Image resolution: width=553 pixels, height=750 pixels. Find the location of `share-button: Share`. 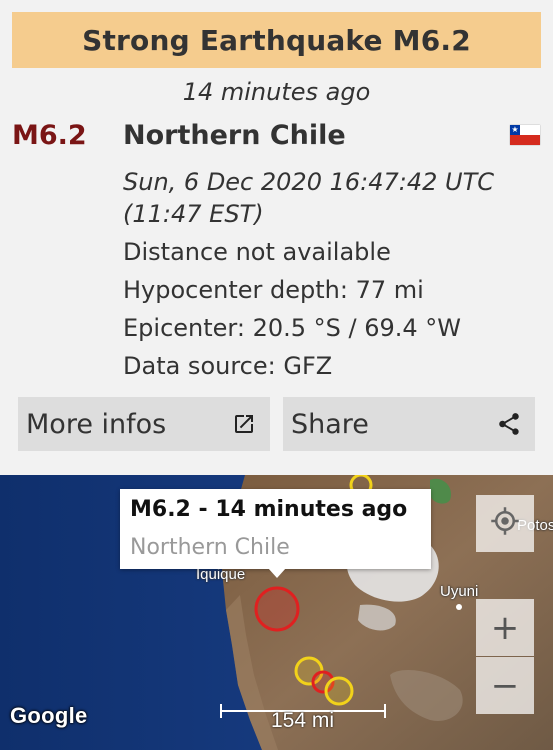

share-button: Share is located at coordinates (409, 424).